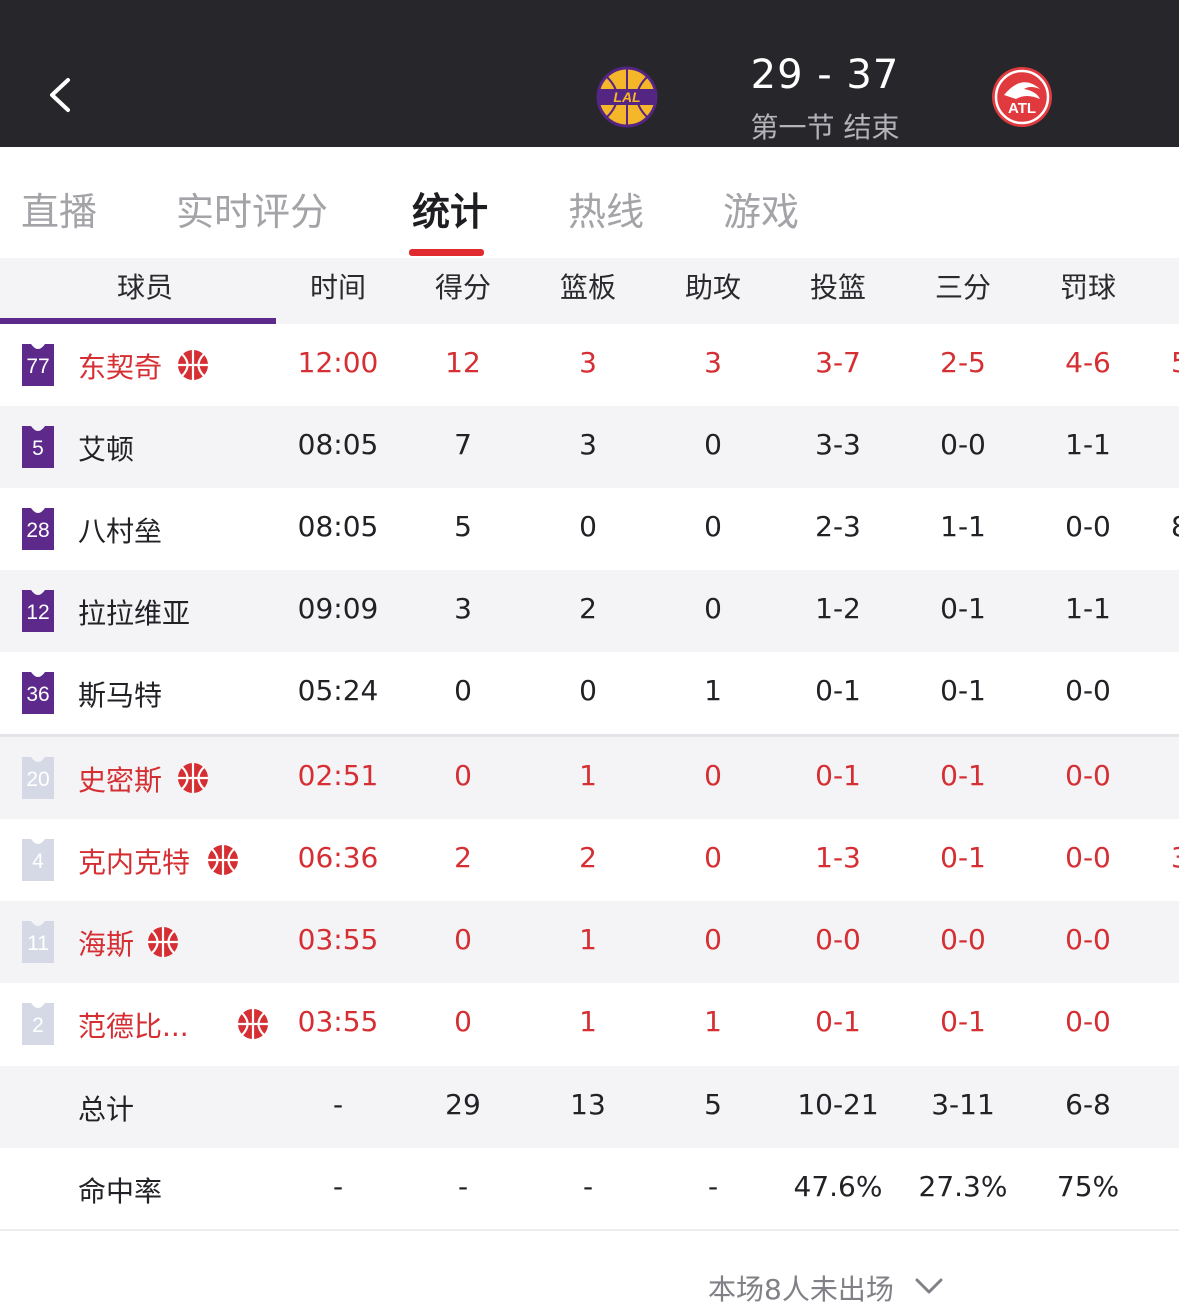 This screenshot has height=1308, width=1179. What do you see at coordinates (446, 252) in the screenshot?
I see `active-tab-indicator` at bounding box center [446, 252].